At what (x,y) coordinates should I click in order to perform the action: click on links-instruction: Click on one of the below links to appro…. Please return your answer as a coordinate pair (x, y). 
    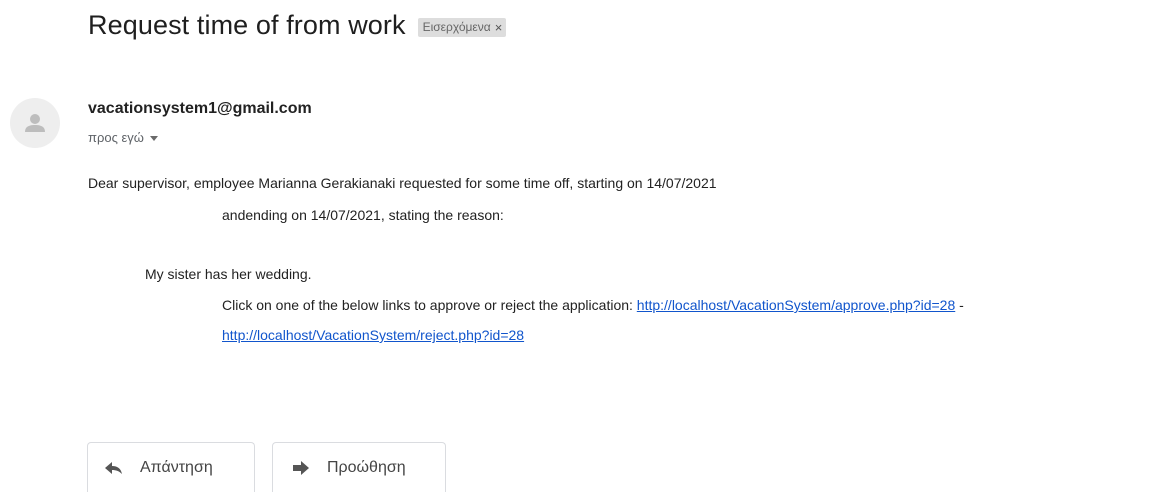
    Looking at the image, I should click on (429, 305).